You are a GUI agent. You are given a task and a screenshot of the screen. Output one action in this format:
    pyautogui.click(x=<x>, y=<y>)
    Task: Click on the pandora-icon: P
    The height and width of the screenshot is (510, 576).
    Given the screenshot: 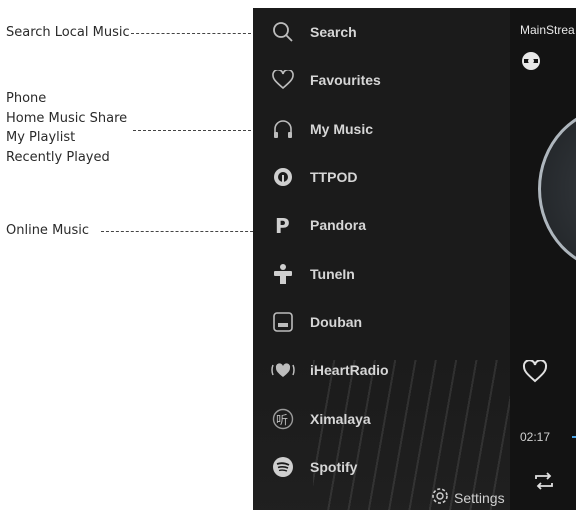 What is the action you would take?
    pyautogui.click(x=283, y=225)
    